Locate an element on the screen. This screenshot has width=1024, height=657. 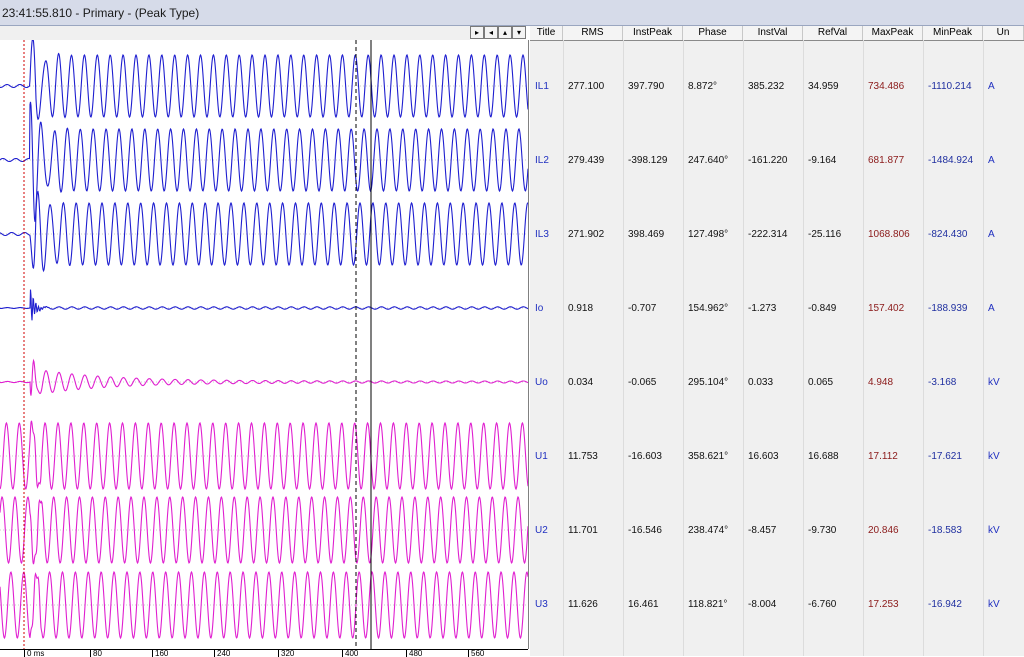
cell-minpeak: -1110.214 is located at coordinates (950, 86).